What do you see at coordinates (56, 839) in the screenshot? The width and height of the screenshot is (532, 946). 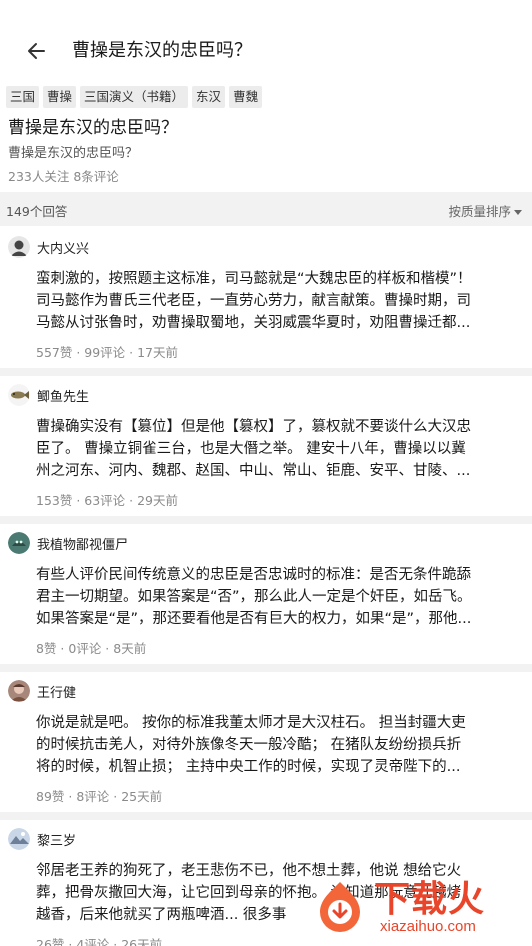 I see `author-name: 黎三岁` at bounding box center [56, 839].